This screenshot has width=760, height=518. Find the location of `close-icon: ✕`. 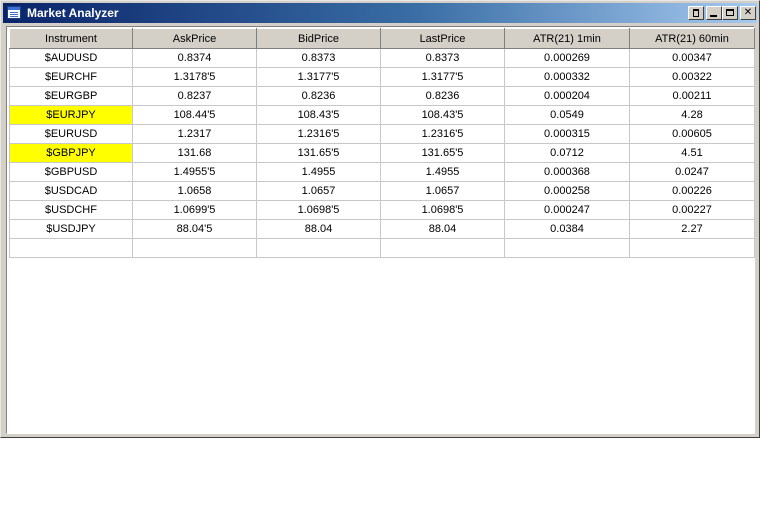

close-icon: ✕ is located at coordinates (748, 13).